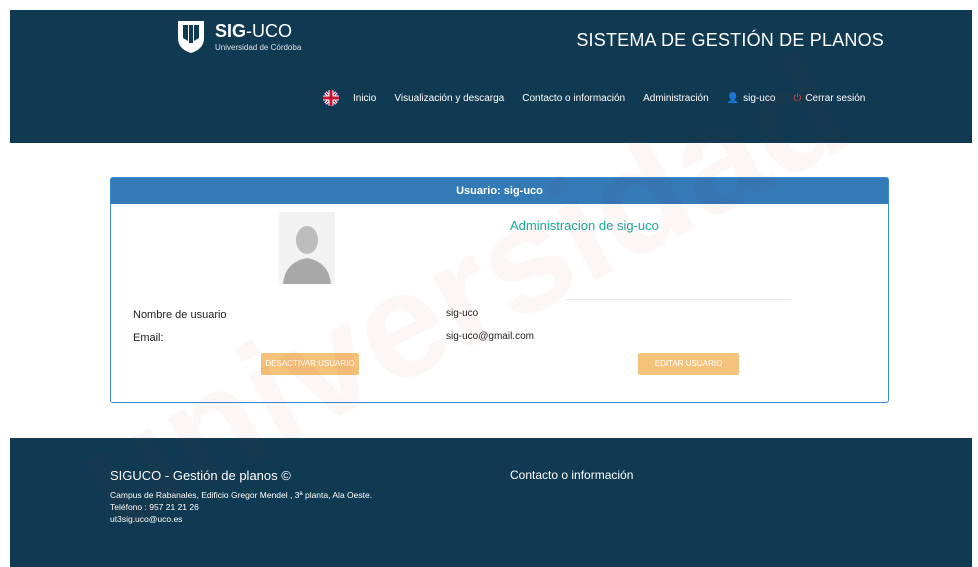  What do you see at coordinates (835, 98) in the screenshot?
I see `nav-logout-label: Cerrar sesión` at bounding box center [835, 98].